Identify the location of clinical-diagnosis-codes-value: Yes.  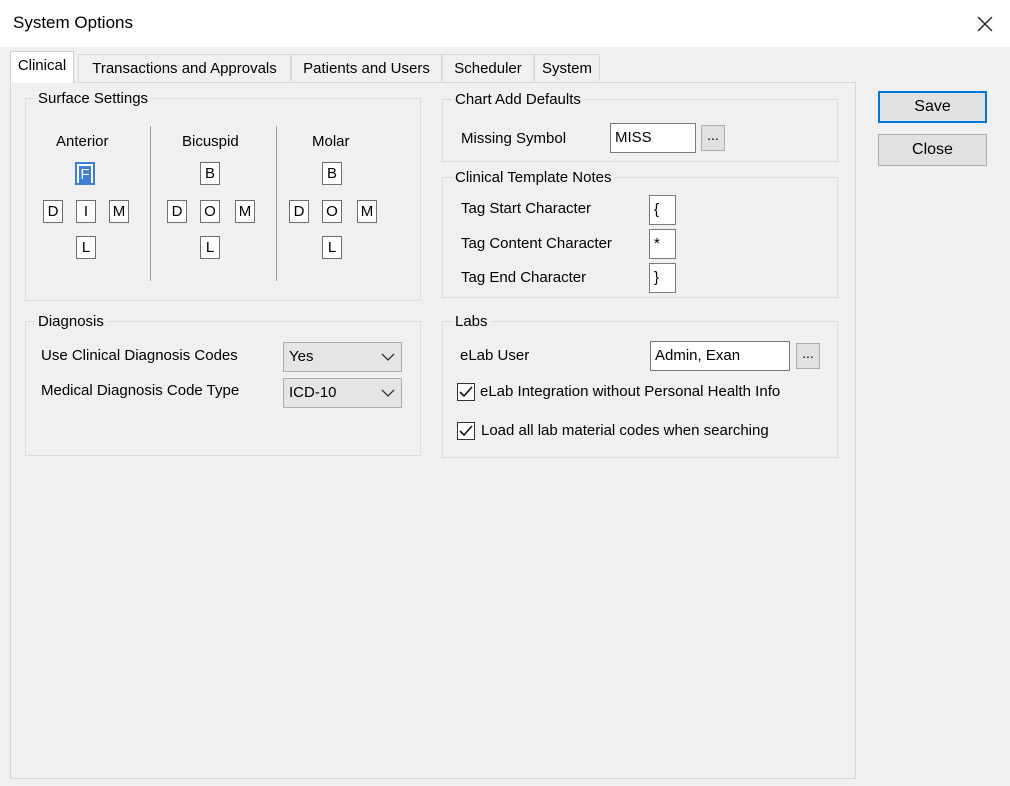
(301, 356).